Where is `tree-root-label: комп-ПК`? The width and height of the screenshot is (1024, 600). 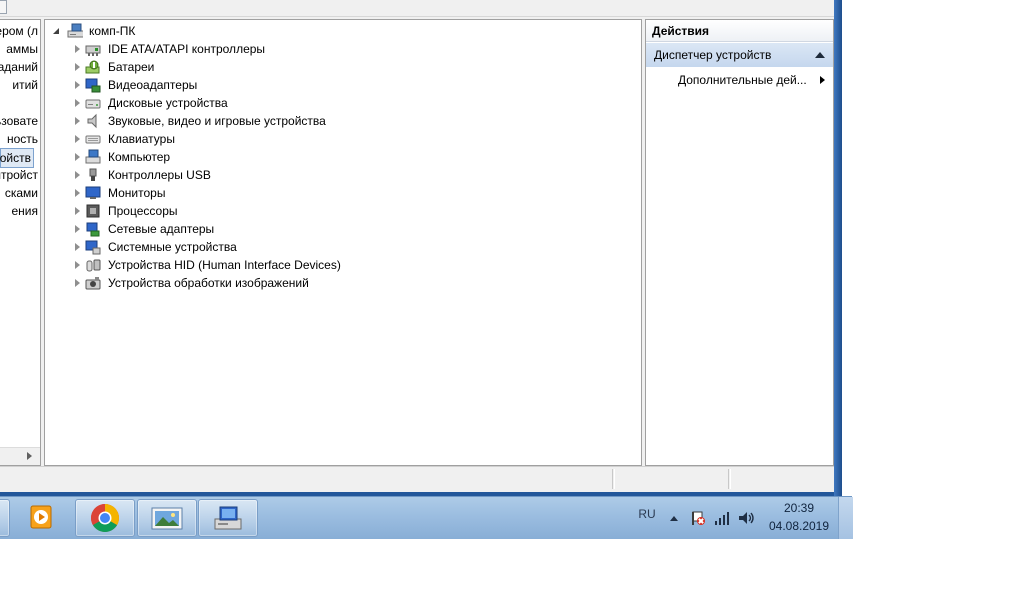
tree-root-label: комп-ПК is located at coordinates (112, 31).